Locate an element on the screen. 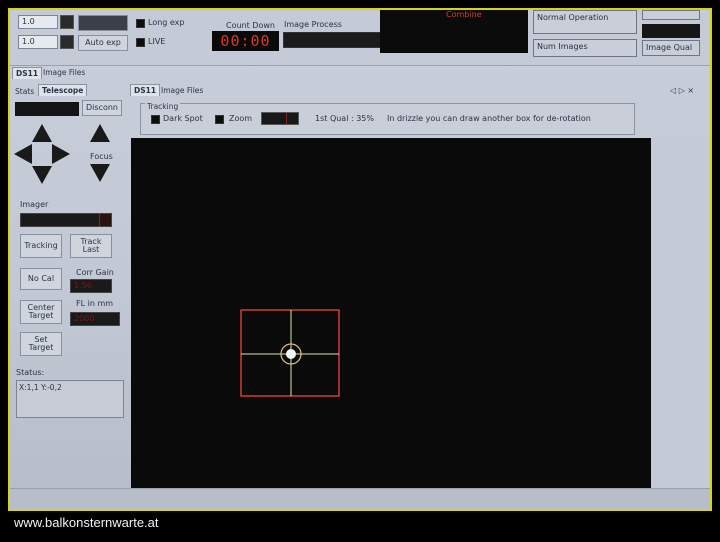 Image resolution: width=720 pixels, height=542 pixels. disconnect-button: Disconn is located at coordinates (102, 108).